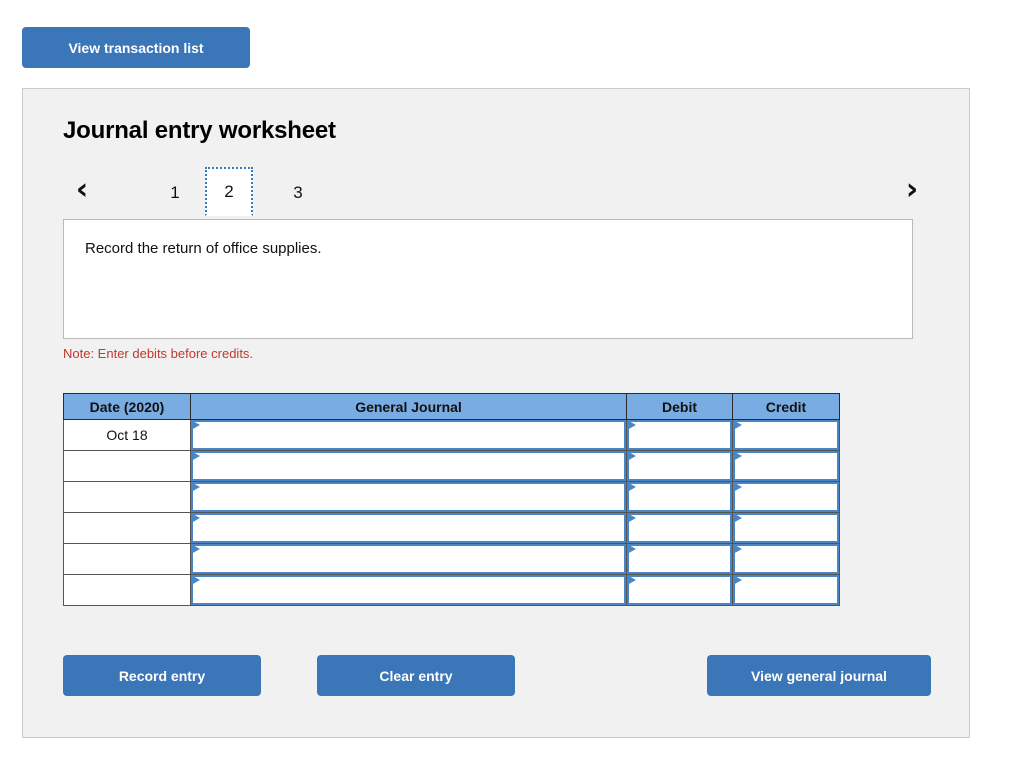 The height and width of the screenshot is (760, 1024). Describe the element at coordinates (127, 406) in the screenshot. I see `column-header-date: Date (2020)` at that location.